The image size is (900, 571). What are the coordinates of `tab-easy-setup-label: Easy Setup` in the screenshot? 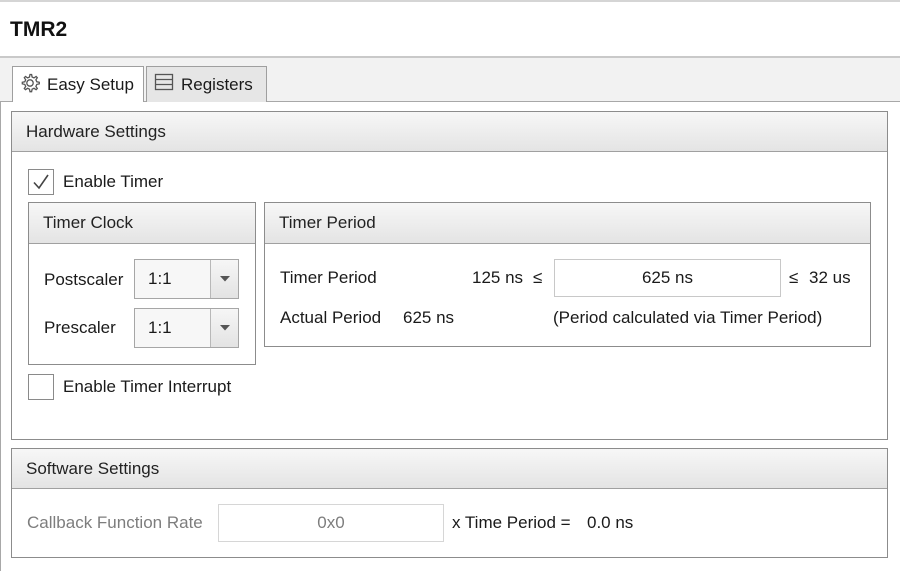 It's located at (90, 84).